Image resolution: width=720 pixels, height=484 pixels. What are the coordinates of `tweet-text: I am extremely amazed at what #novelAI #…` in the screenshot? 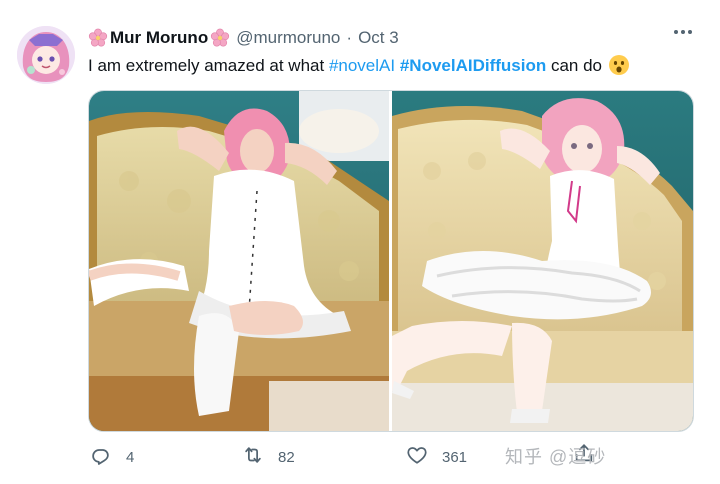 It's located at (359, 66).